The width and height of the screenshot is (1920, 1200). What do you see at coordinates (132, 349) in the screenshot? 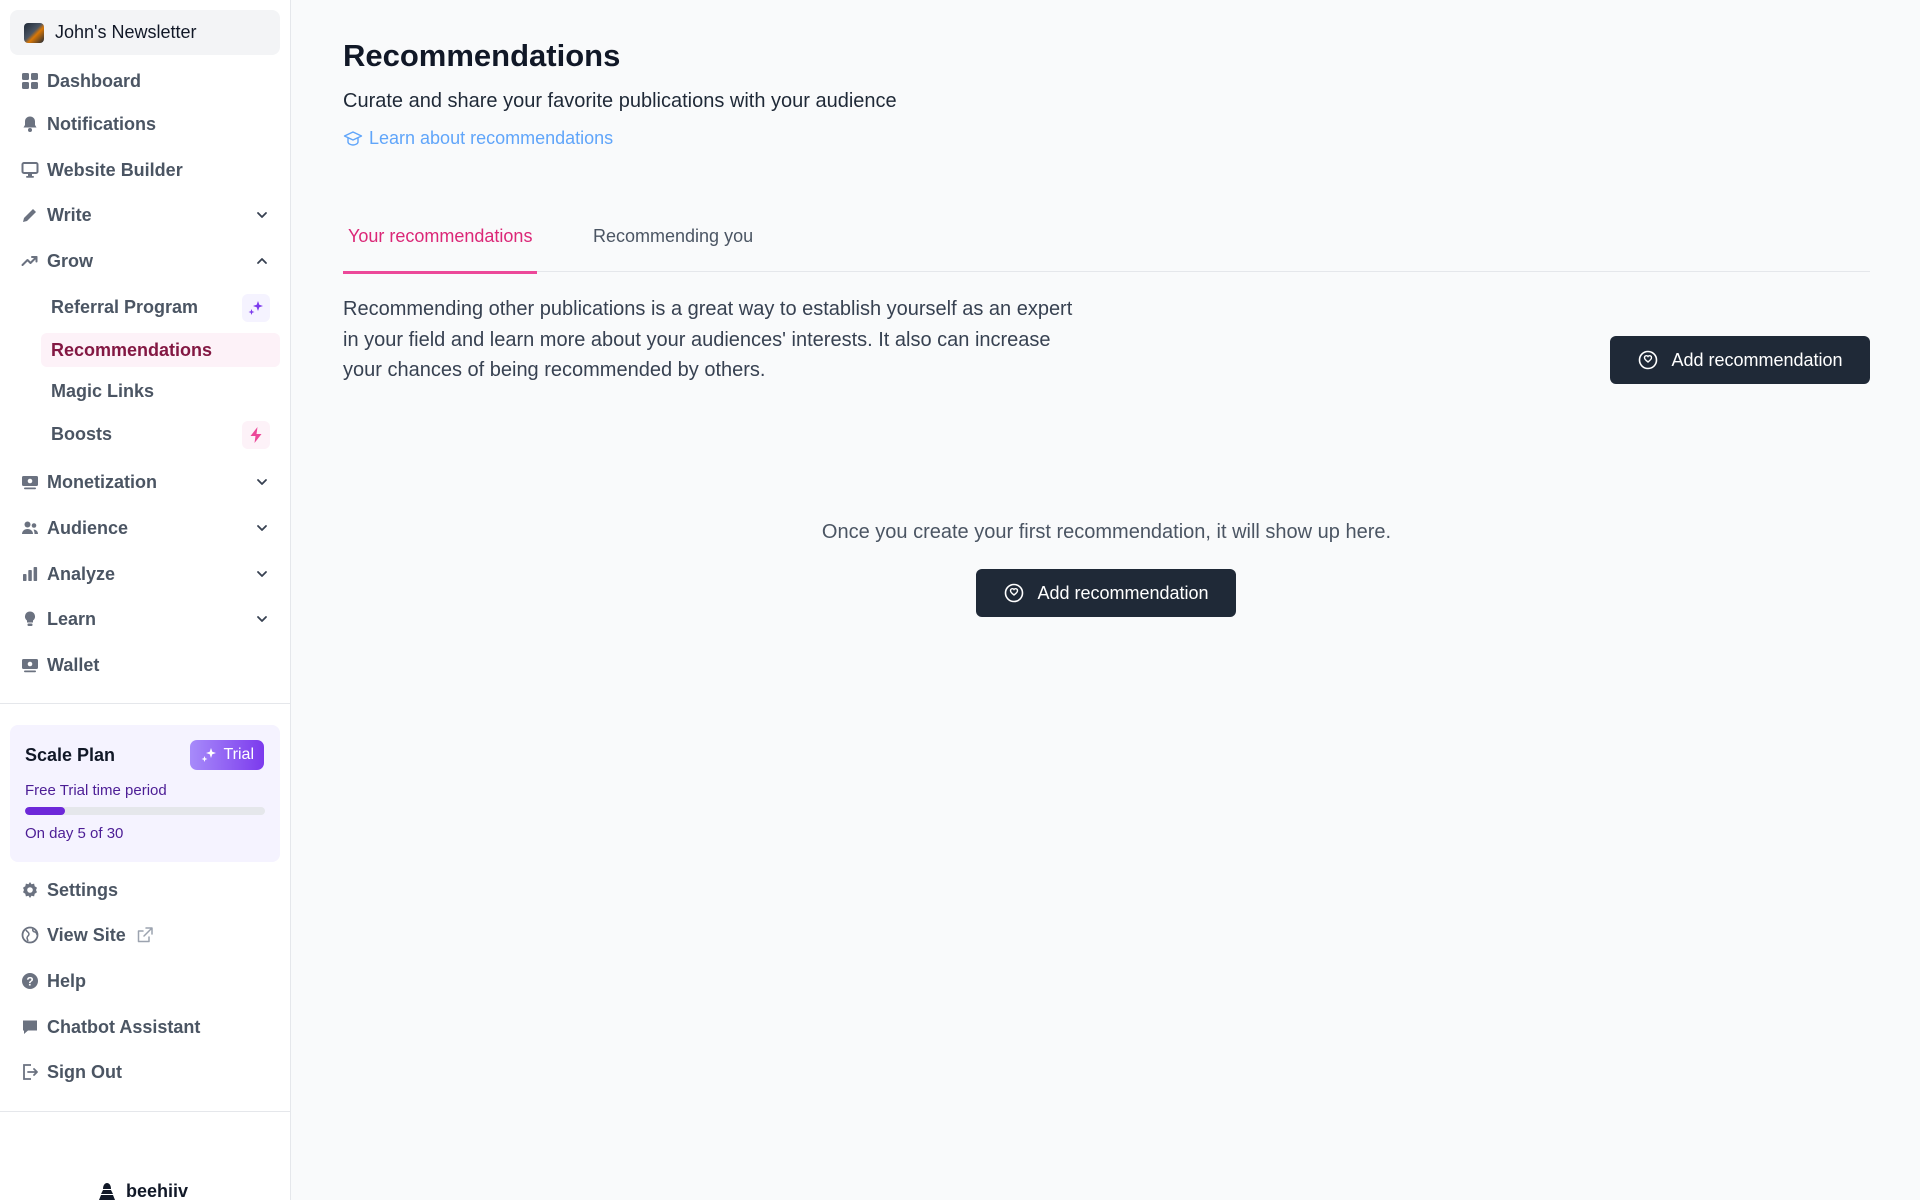
I see `recommendations-label: Recommendations` at bounding box center [132, 349].